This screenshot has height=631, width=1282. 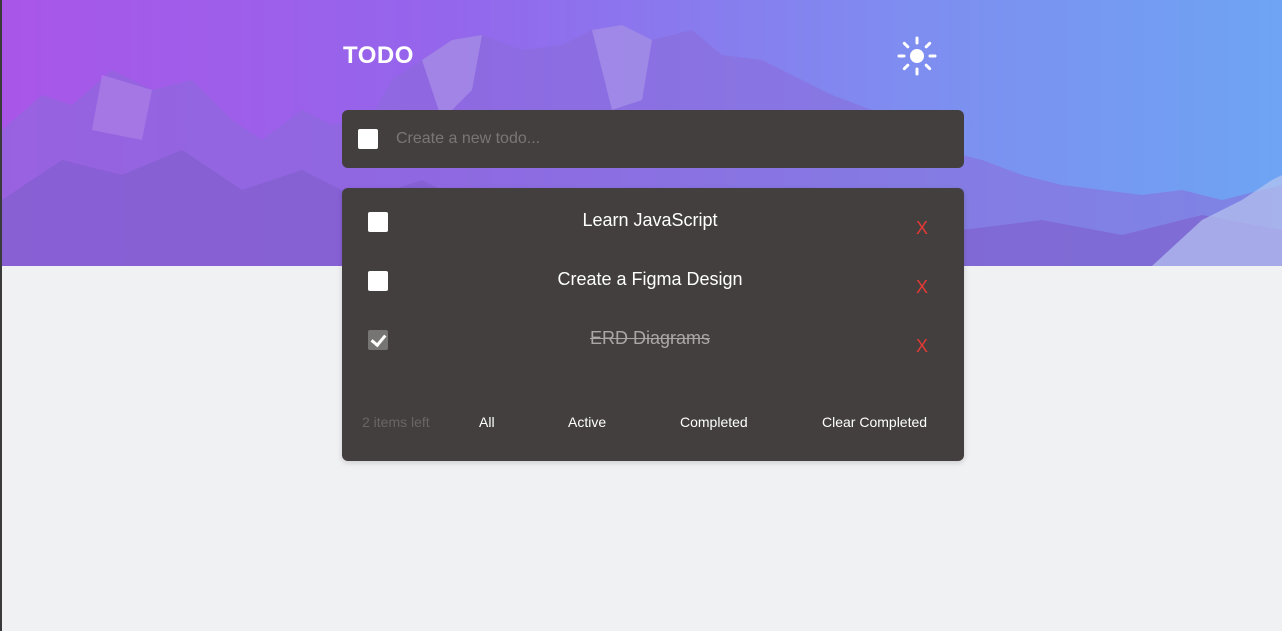 I want to click on clear-completed-button: Clear Completed, so click(x=874, y=422).